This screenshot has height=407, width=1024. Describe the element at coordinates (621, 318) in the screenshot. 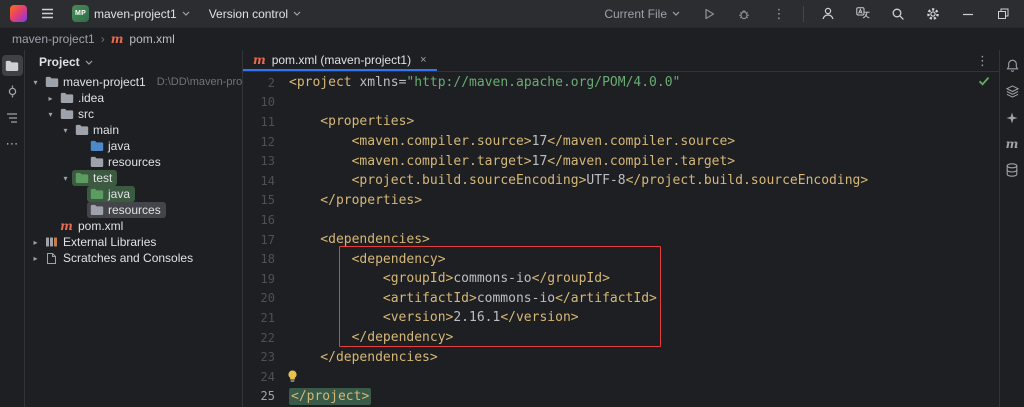

I see `code-line-21: 21 <version> 2.16.1 </version>` at that location.